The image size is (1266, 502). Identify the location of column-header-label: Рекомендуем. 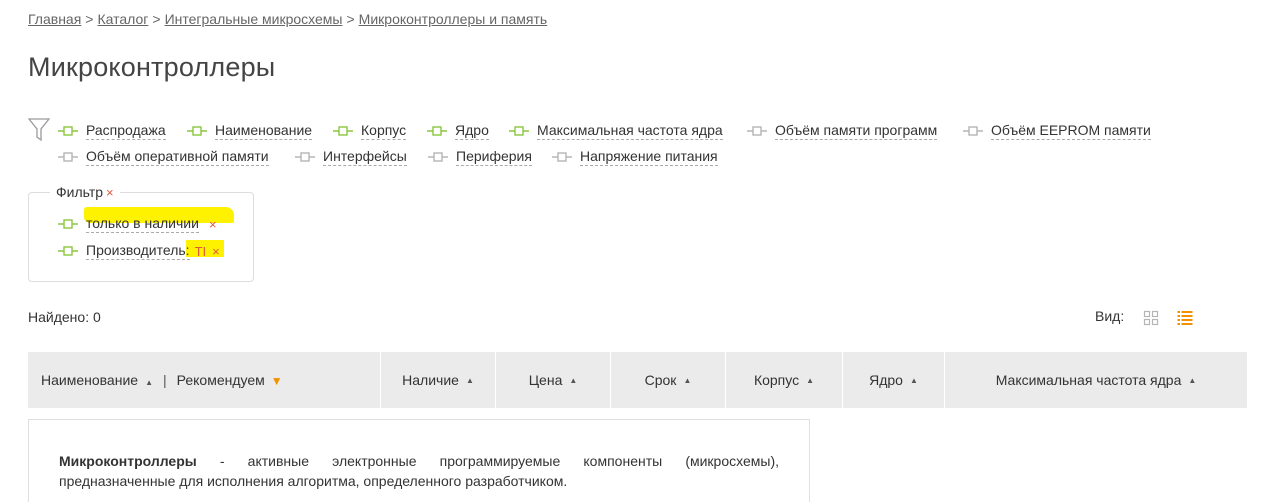
(220, 380).